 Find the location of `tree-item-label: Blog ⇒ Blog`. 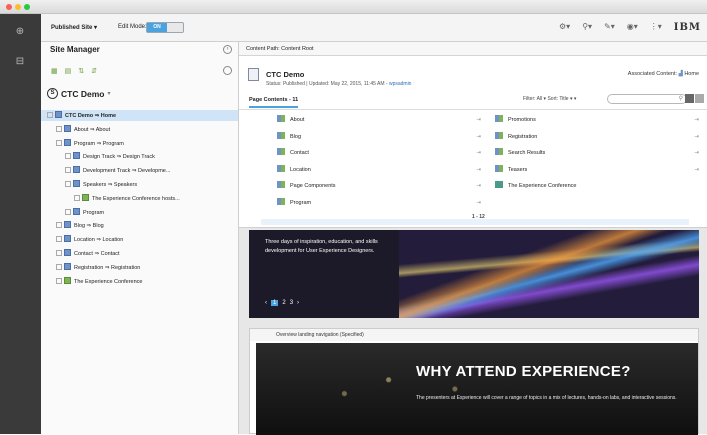

tree-item-label: Blog ⇒ Blog is located at coordinates (89, 226).